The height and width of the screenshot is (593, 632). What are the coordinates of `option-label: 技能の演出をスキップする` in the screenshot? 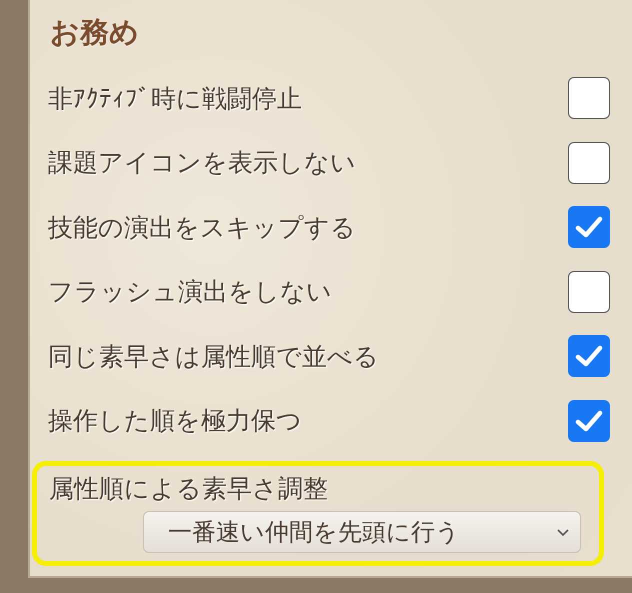 It's located at (202, 228).